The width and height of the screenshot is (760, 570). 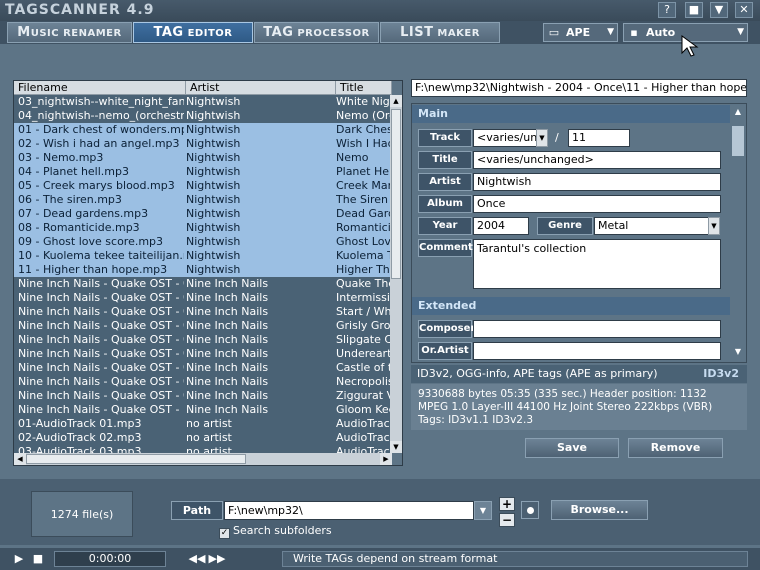 I want to click on remove-path-button: −, so click(x=507, y=520).